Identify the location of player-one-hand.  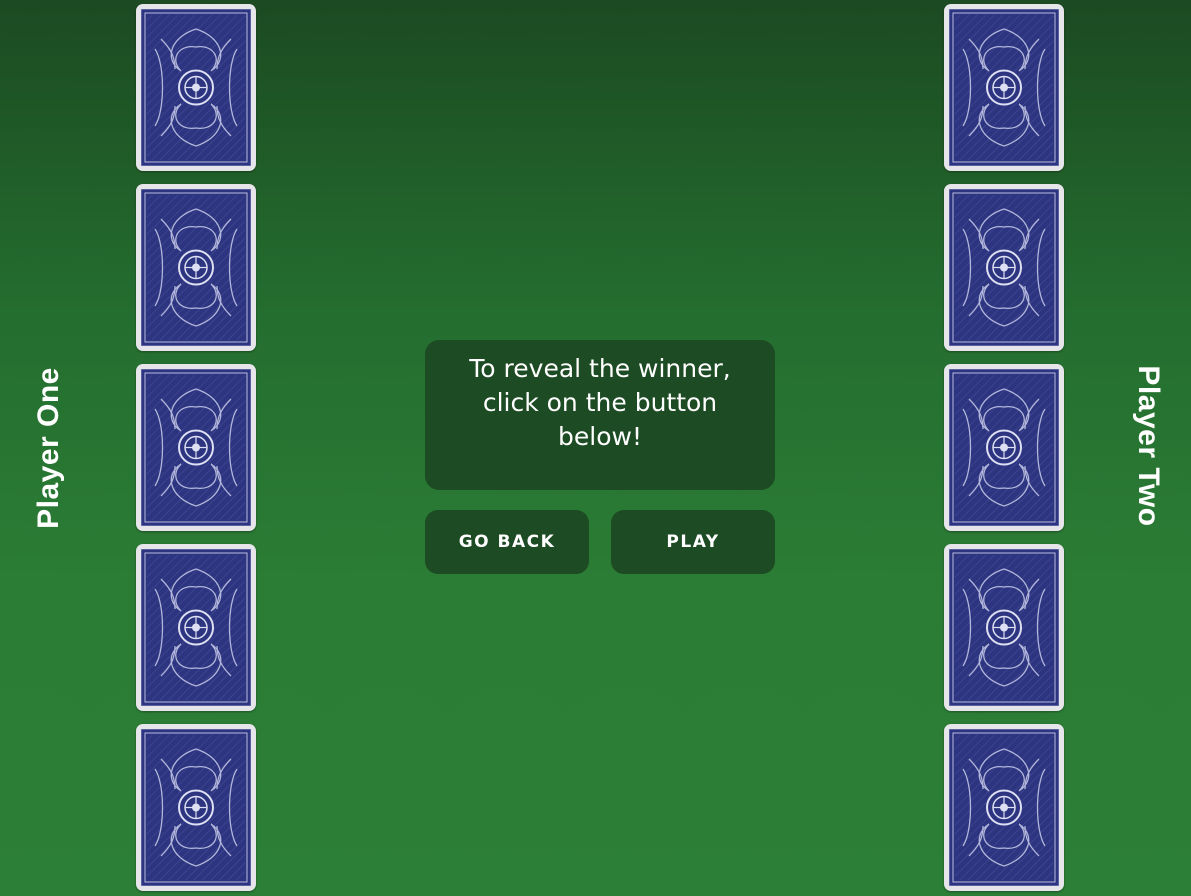
(196, 450).